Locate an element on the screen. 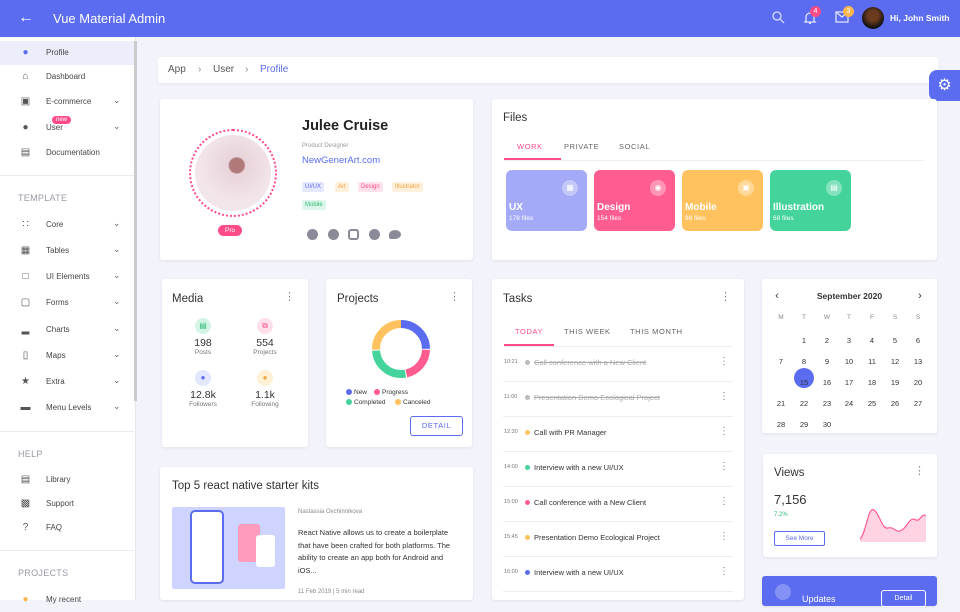 This screenshot has height=612, width=960. sidebar-item-ui-elements: □ UI Elements ⌄ is located at coordinates (67, 277).